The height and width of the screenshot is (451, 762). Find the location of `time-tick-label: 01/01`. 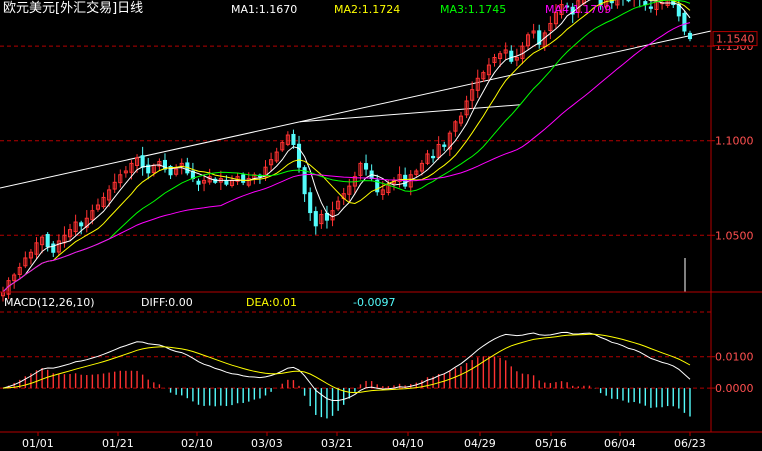

time-tick-label: 01/01 is located at coordinates (38, 443).